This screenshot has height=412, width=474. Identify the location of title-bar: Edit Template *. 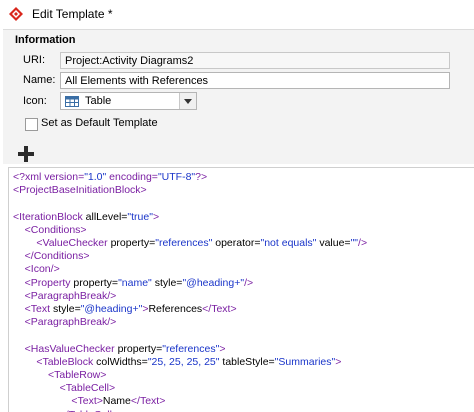
(237, 14).